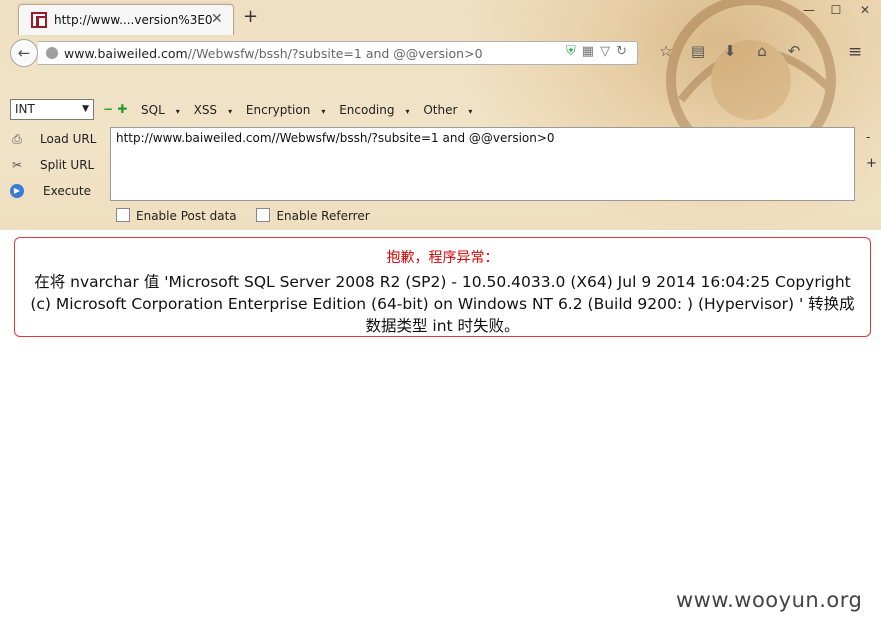 Image resolution: width=881 pixels, height=630 pixels. Describe the element at coordinates (205, 110) in the screenshot. I see `menu-xss-label: XSS` at that location.